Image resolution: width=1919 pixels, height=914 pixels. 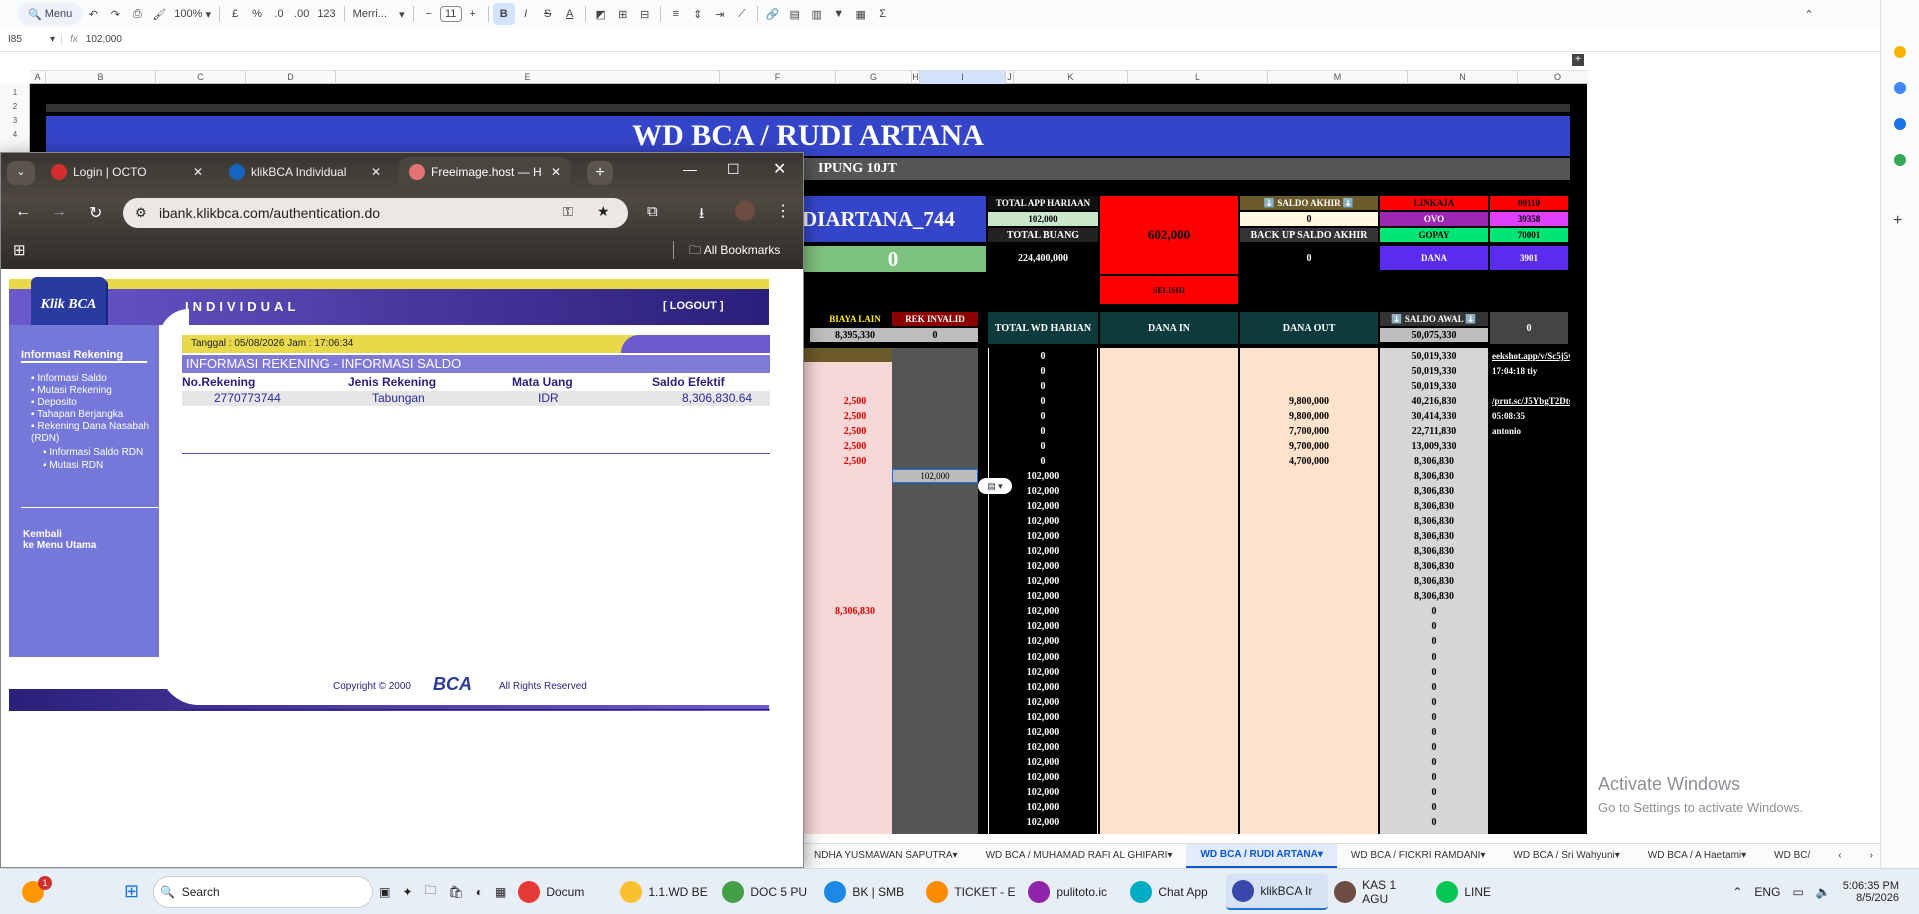 What do you see at coordinates (93, 14) in the screenshot?
I see `undo-icon: ↶` at bounding box center [93, 14].